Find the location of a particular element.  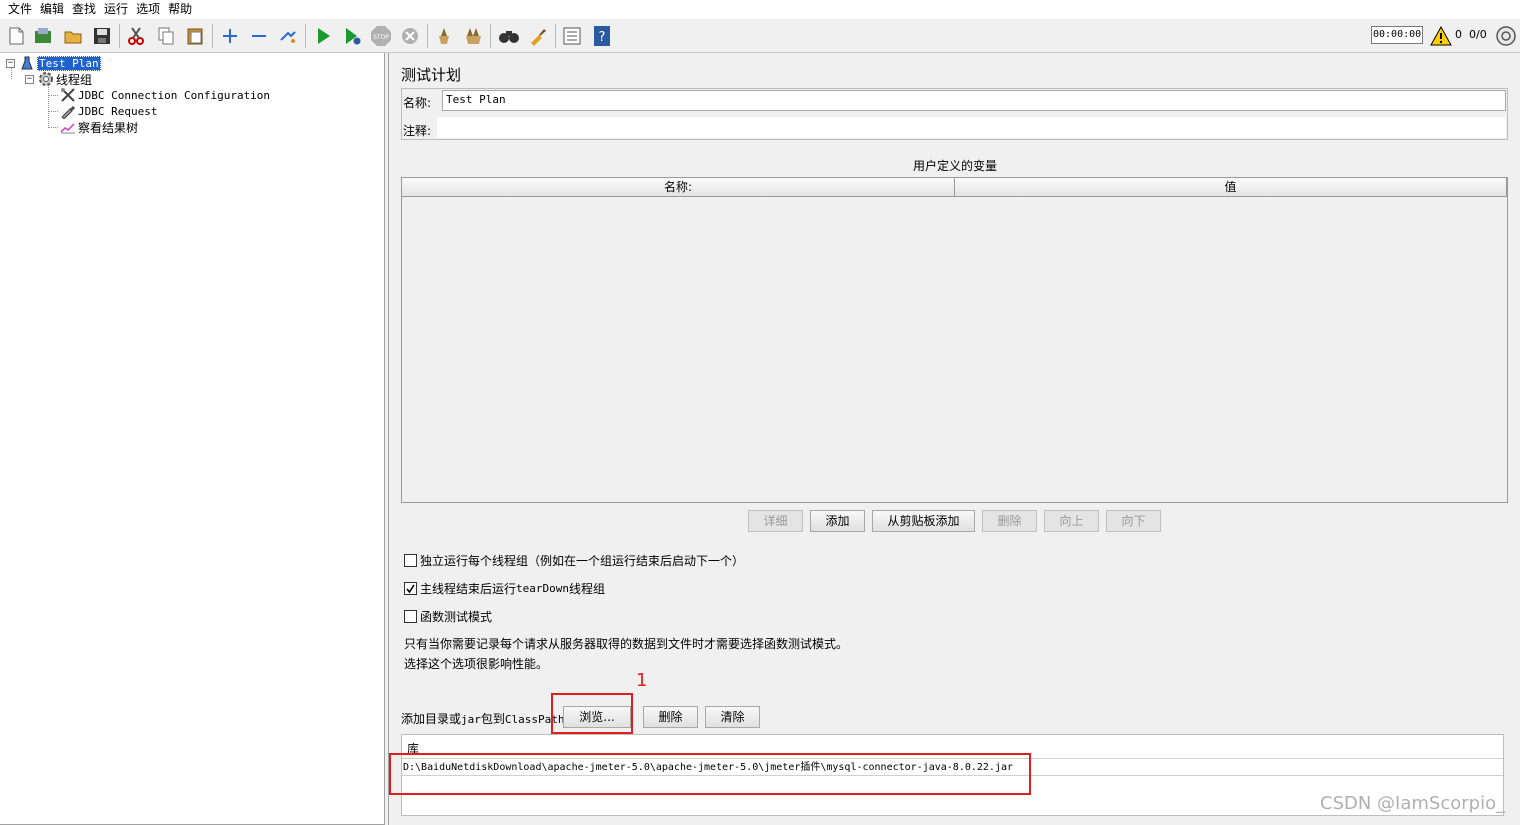

classpath-label: 添加目录或jar包到ClassPath is located at coordinates (483, 718).